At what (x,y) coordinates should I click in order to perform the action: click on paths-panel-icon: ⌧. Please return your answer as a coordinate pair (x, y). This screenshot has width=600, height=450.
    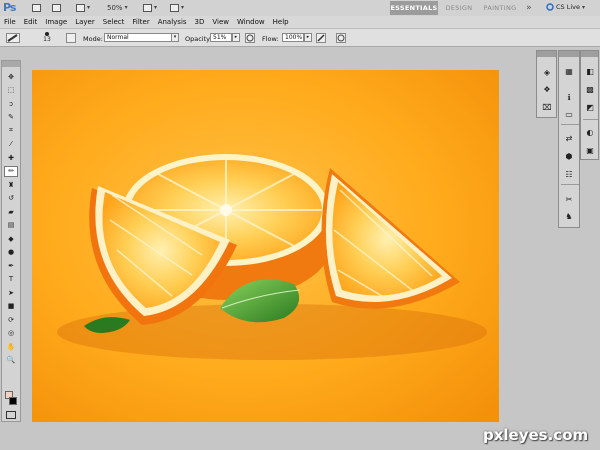
    Looking at the image, I should click on (547, 107).